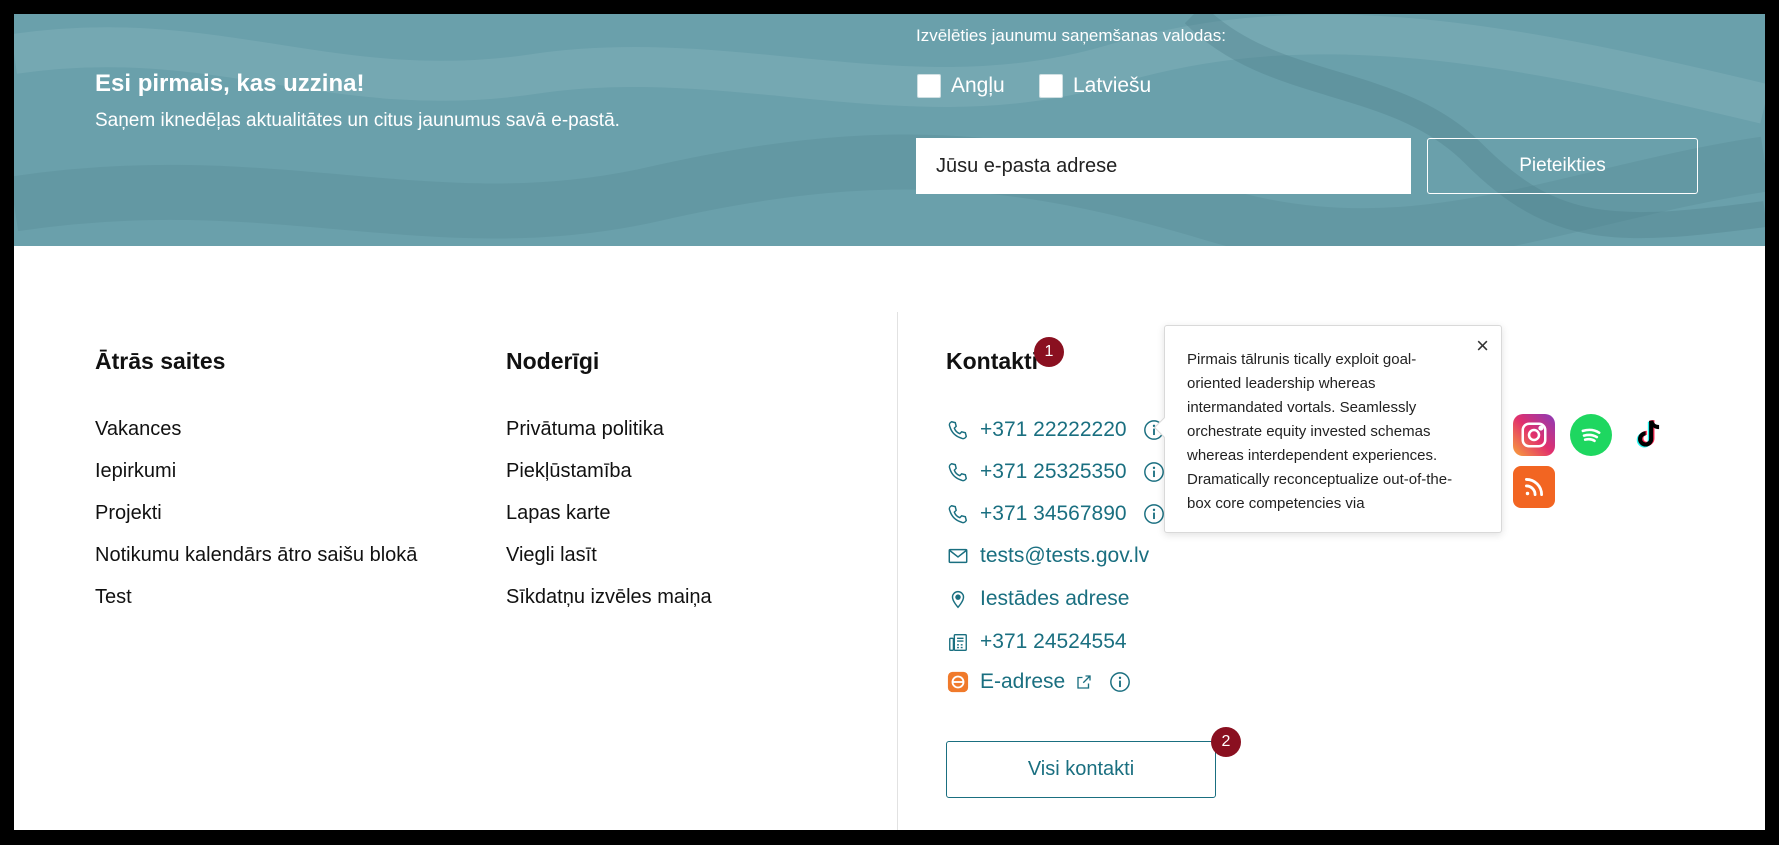  I want to click on quick-links-title: Ātrās saites, so click(160, 361).